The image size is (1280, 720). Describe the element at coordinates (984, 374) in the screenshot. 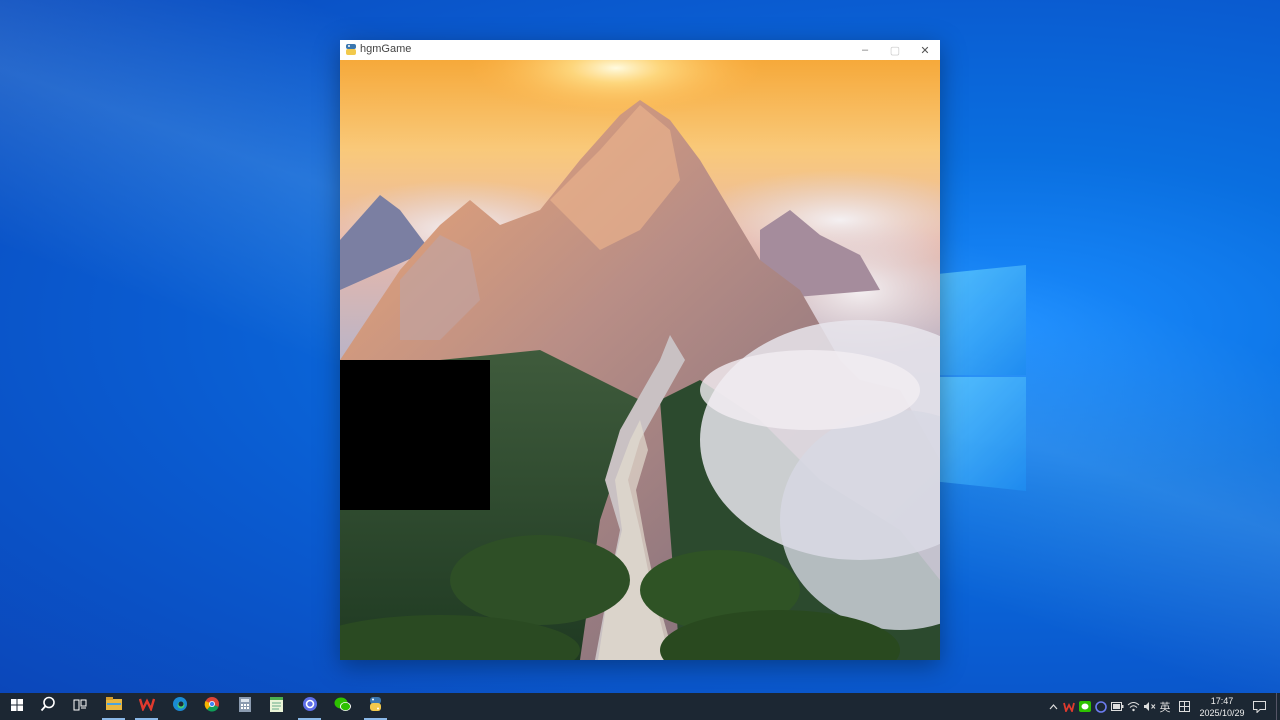

I see `windows-desktop-logo` at that location.